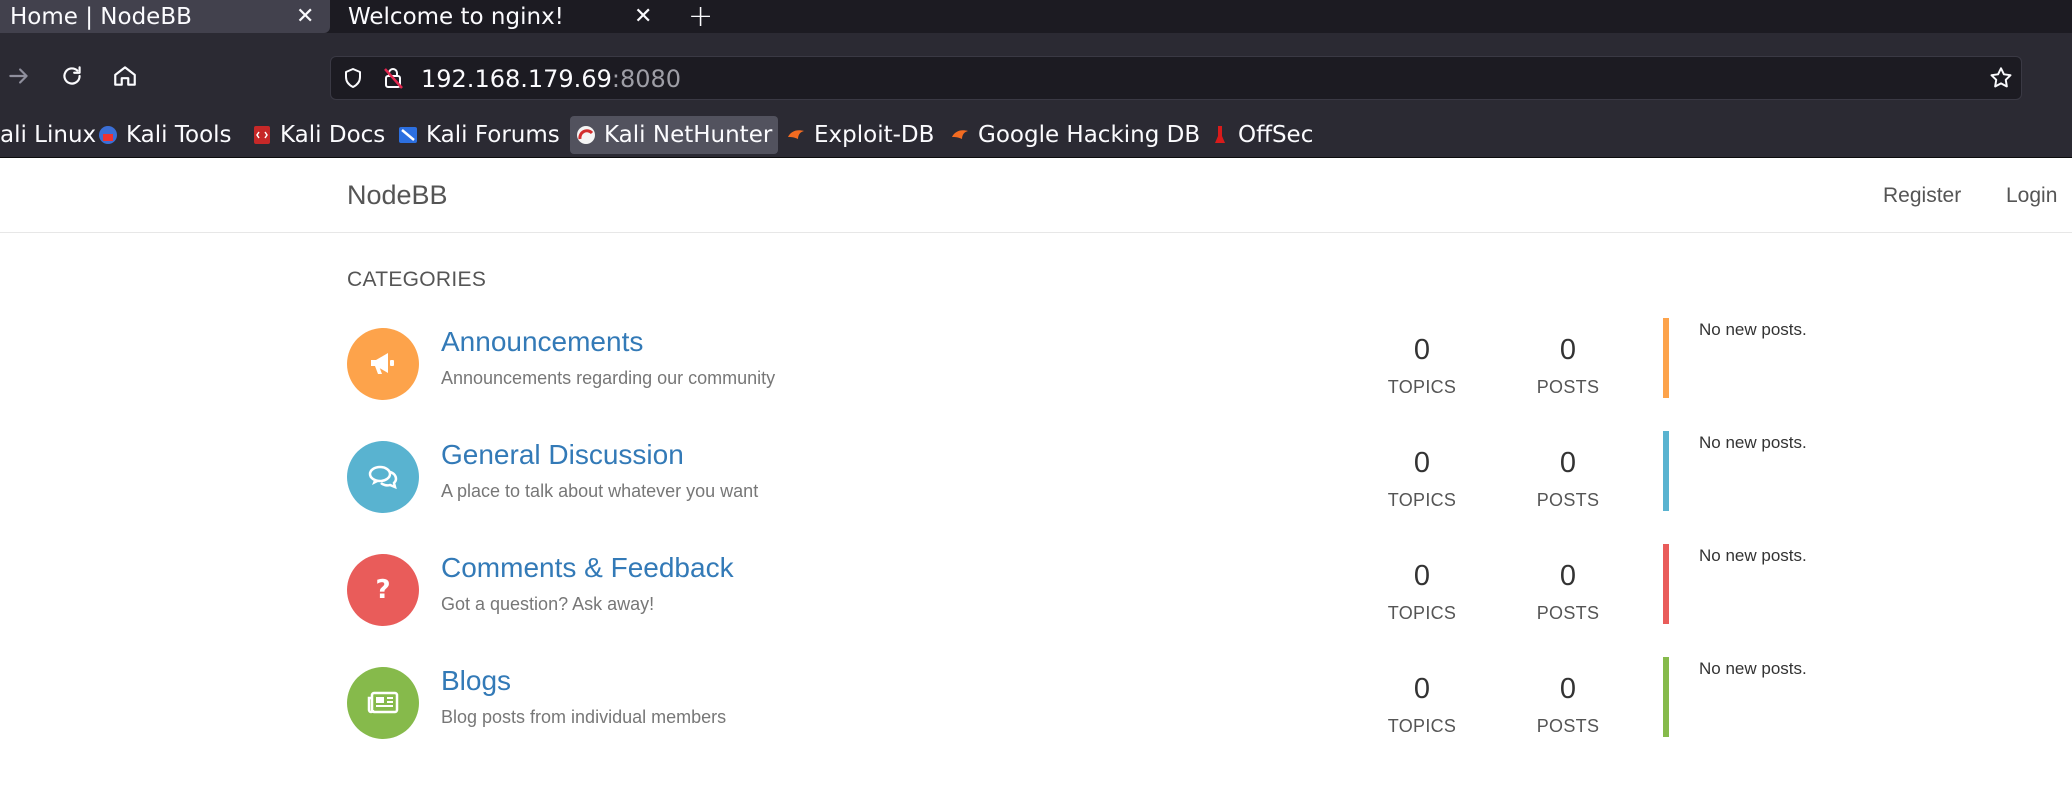  What do you see at coordinates (393, 78) in the screenshot?
I see `insecure-lock-icon` at bounding box center [393, 78].